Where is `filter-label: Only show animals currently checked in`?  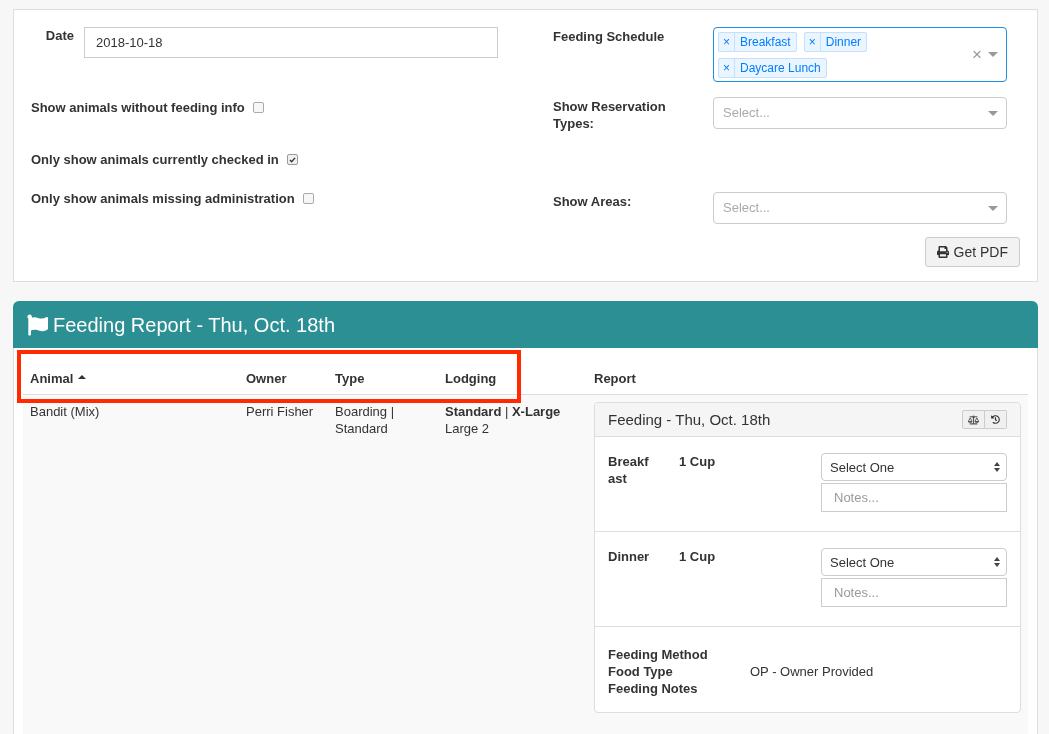
filter-label: Only show animals currently checked in is located at coordinates (155, 159).